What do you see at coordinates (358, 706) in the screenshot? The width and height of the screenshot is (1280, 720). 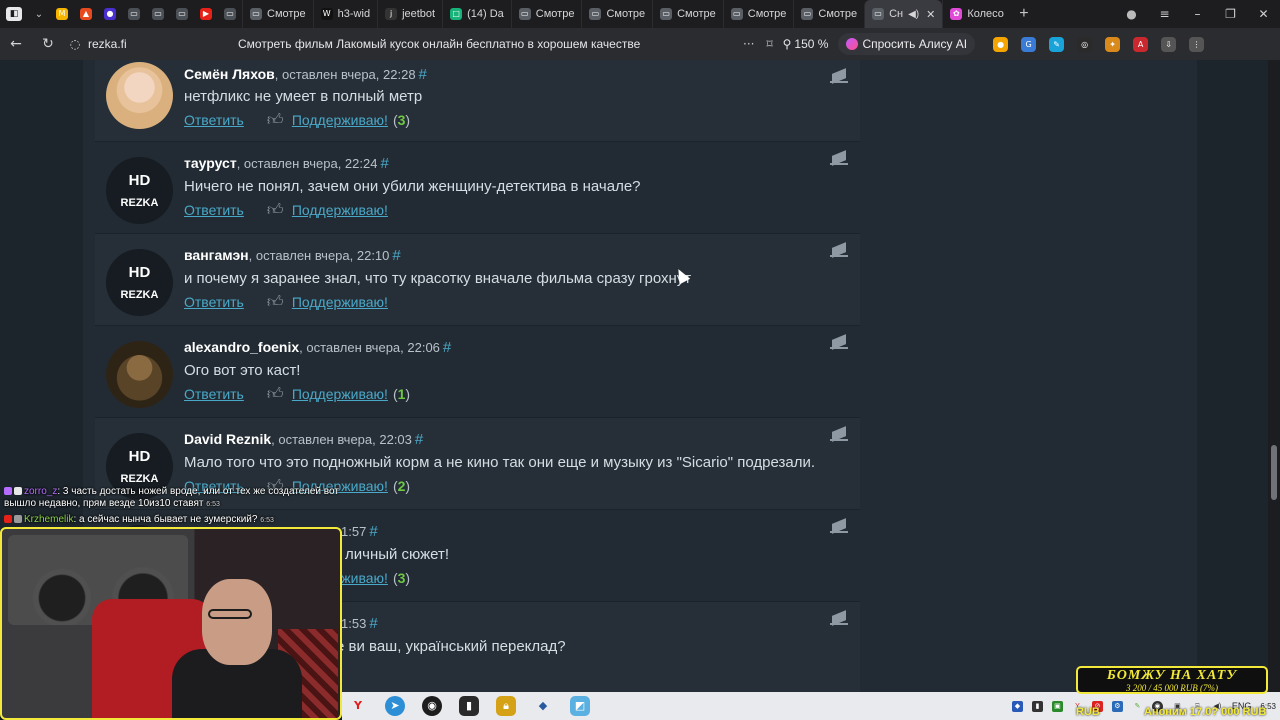 I see `yandex-browser-icon: Y` at bounding box center [358, 706].